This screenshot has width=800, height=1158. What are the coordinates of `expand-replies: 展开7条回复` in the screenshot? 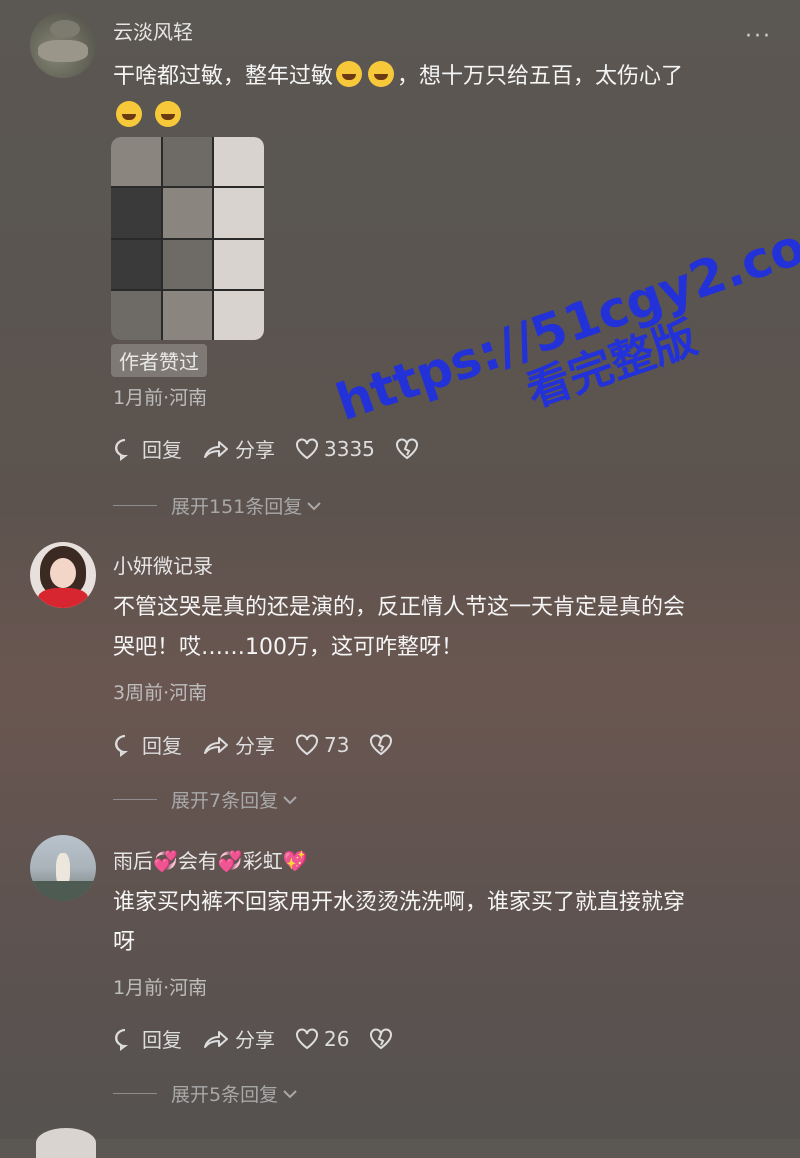 It's located at (206, 799).